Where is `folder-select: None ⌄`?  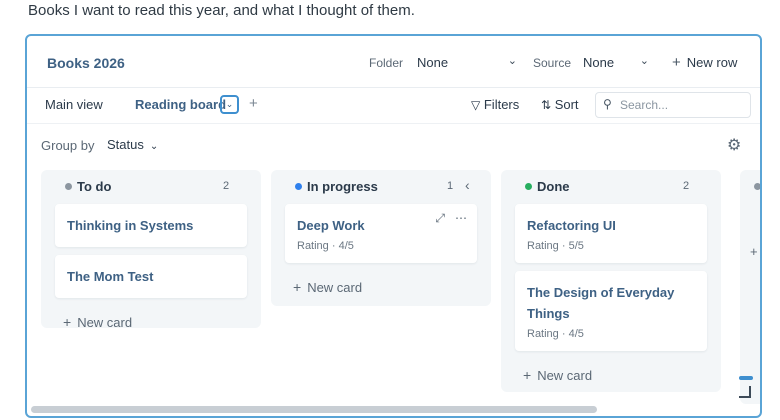
folder-select: None ⌄ is located at coordinates (466, 63).